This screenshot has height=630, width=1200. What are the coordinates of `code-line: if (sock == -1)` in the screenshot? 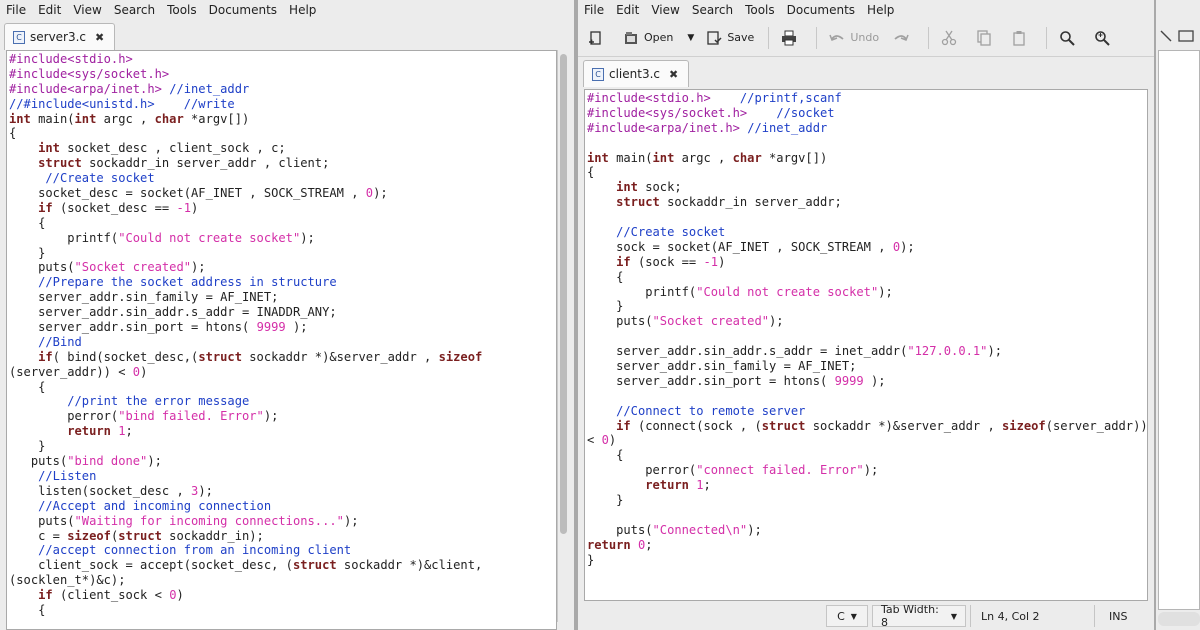 It's located at (867, 262).